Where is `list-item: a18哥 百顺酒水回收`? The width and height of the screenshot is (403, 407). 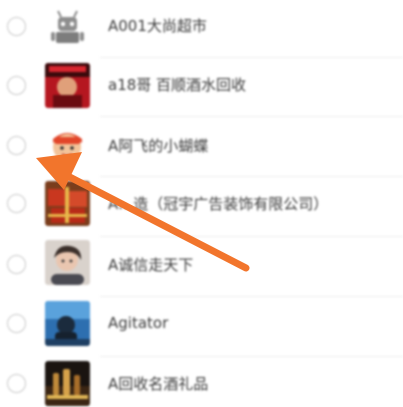
list-item: a18哥 百顺酒水回收 is located at coordinates (201, 87).